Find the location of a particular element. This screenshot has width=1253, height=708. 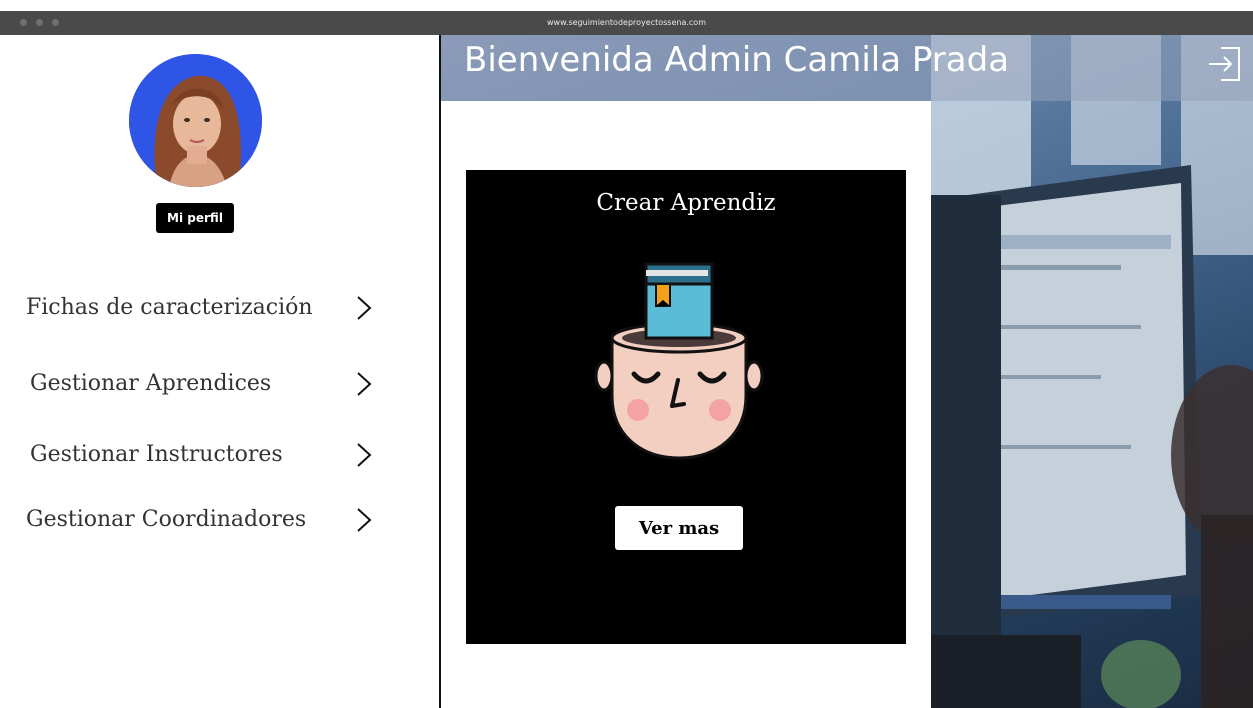

book-head-icon is located at coordinates (679, 361).